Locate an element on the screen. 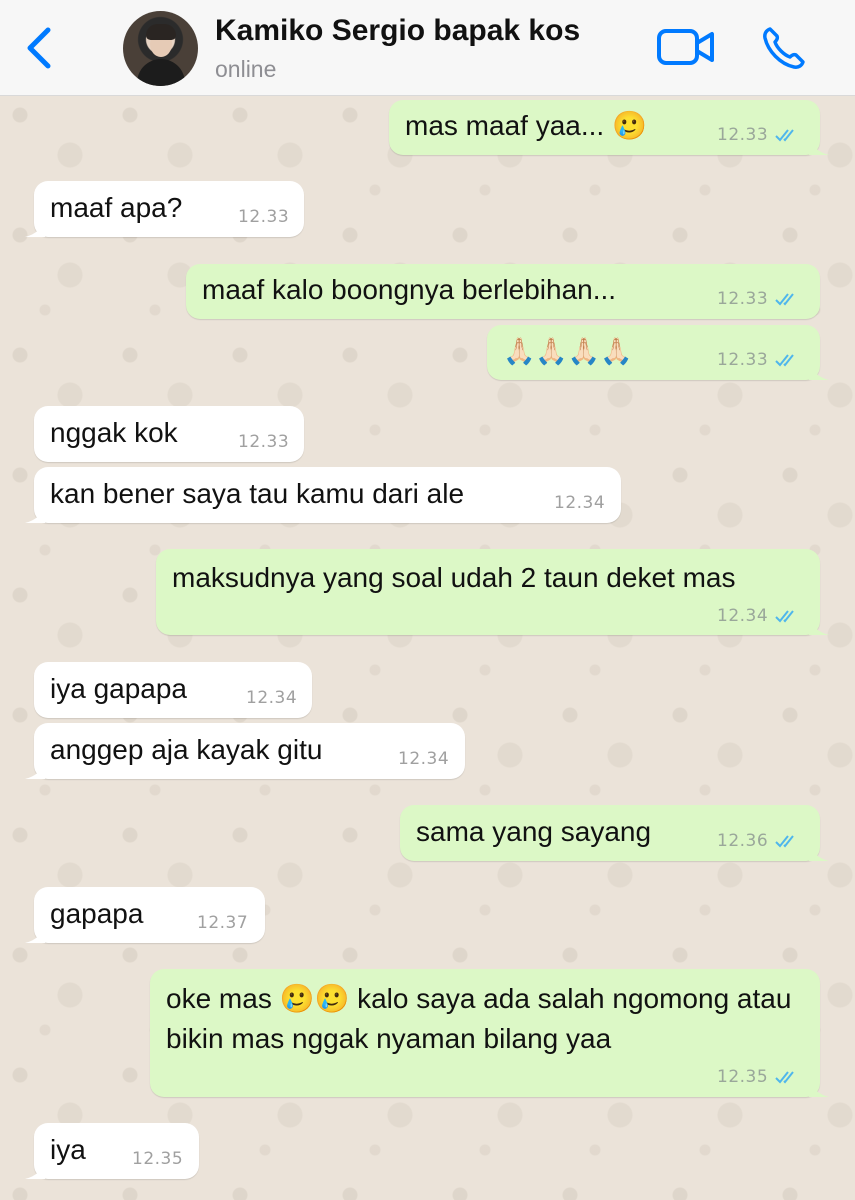 This screenshot has width=855, height=1200. message-incoming: gapapa 12.37 is located at coordinates (145, 915).